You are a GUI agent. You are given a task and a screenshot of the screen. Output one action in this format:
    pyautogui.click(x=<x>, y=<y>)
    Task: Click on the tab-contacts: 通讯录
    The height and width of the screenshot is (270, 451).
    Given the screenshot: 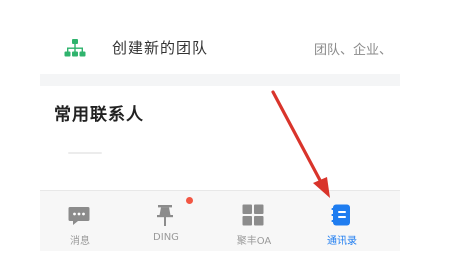 What is the action you would take?
    pyautogui.click(x=342, y=221)
    